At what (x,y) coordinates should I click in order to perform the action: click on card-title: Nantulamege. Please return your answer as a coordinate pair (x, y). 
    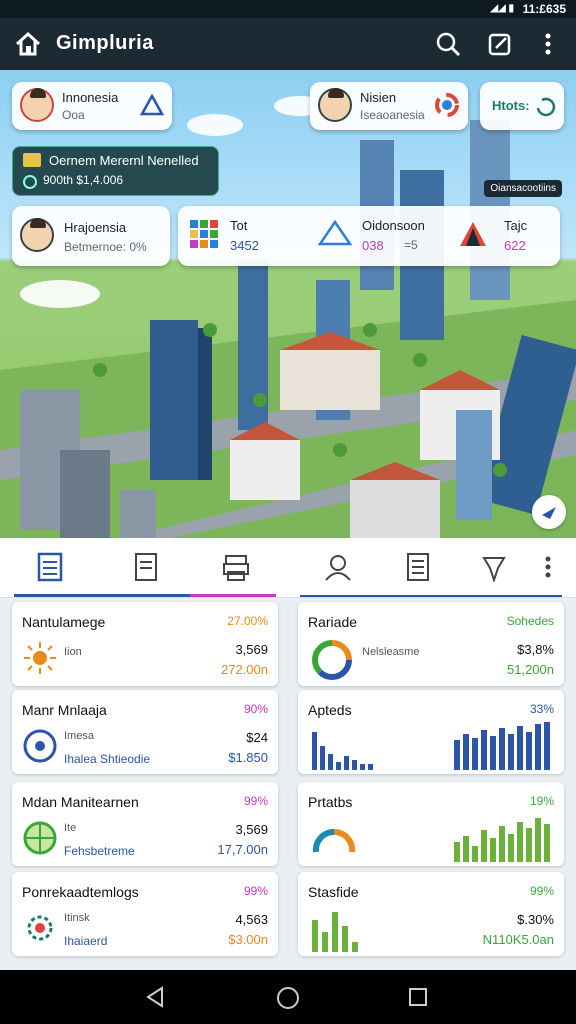
    Looking at the image, I should click on (64, 622).